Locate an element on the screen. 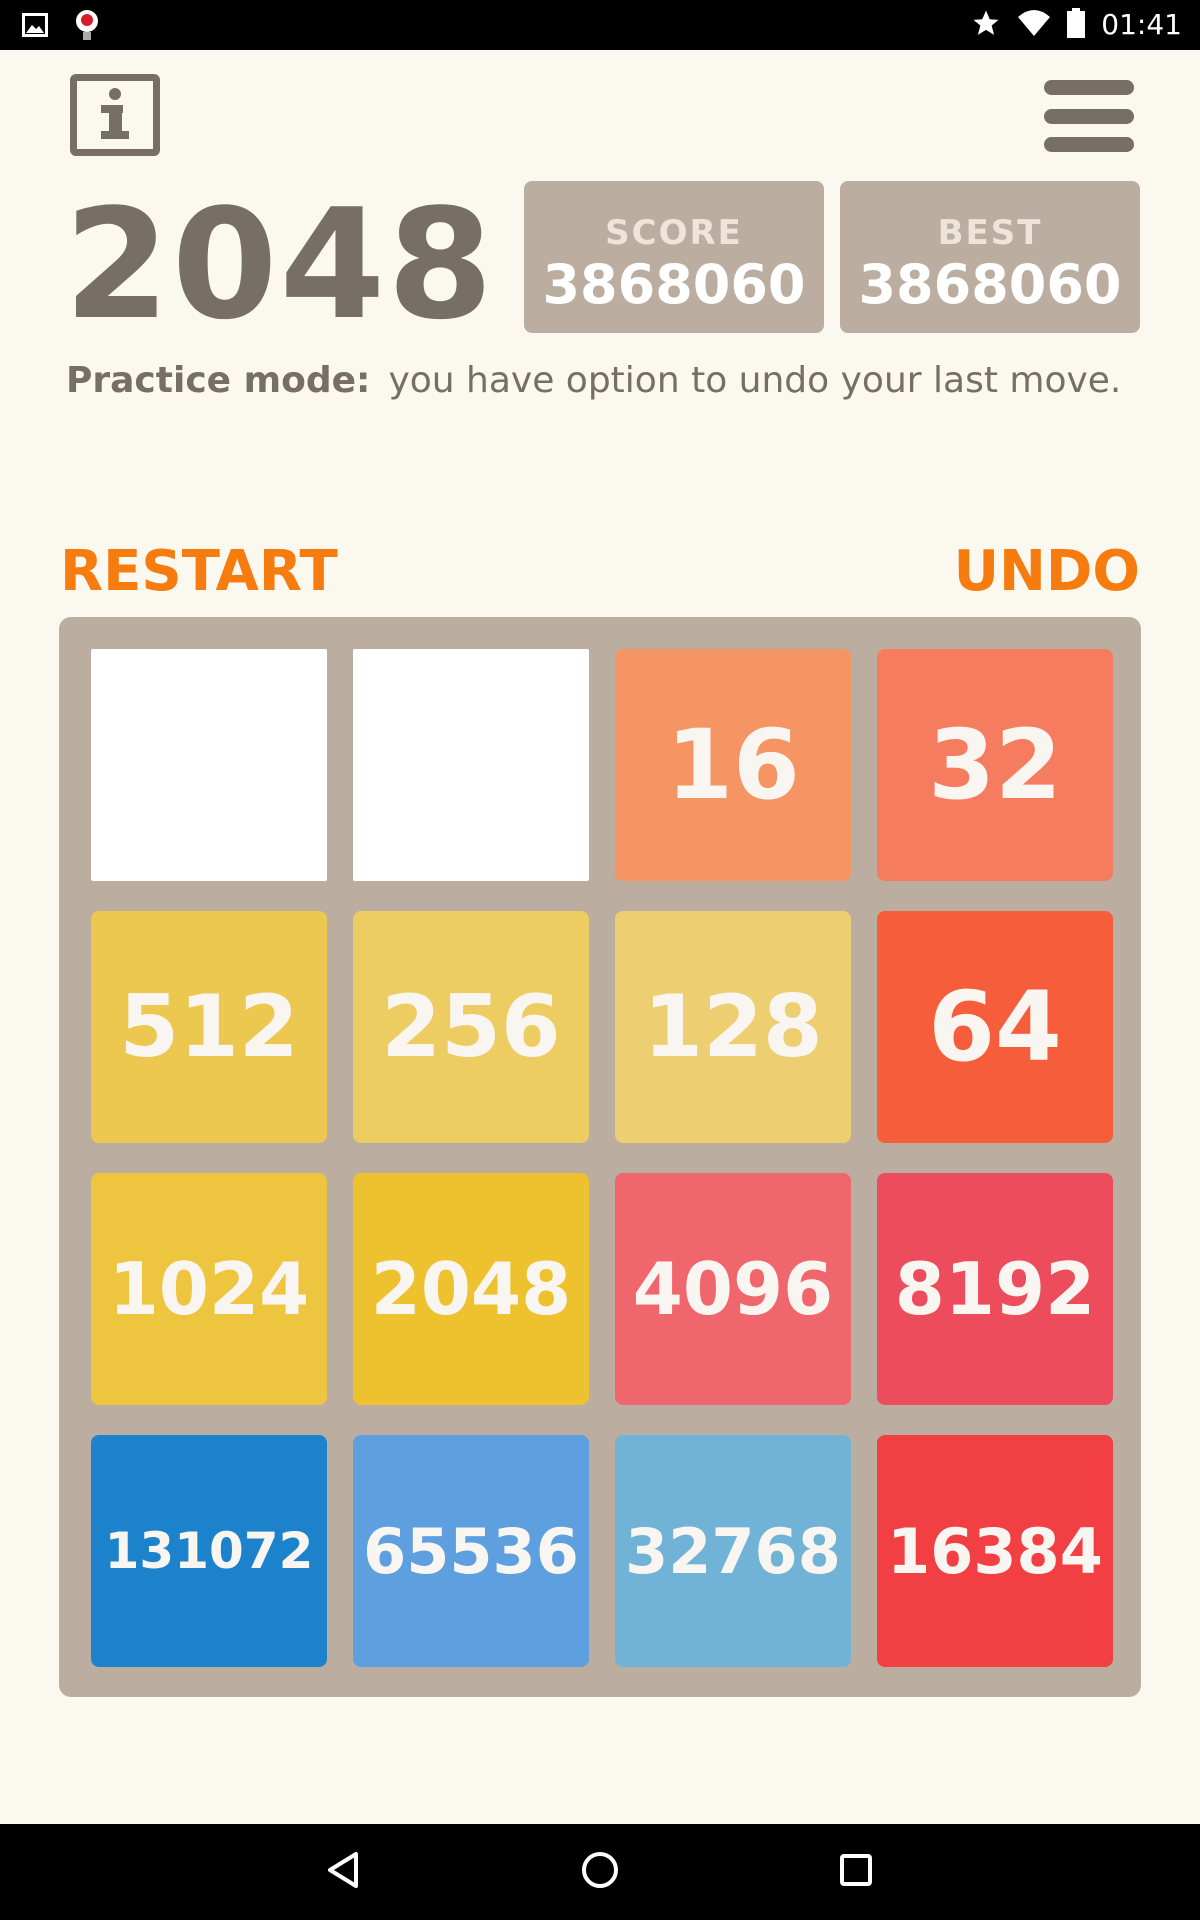  status-bar-right: 01:41 is located at coordinates (1076, 25).